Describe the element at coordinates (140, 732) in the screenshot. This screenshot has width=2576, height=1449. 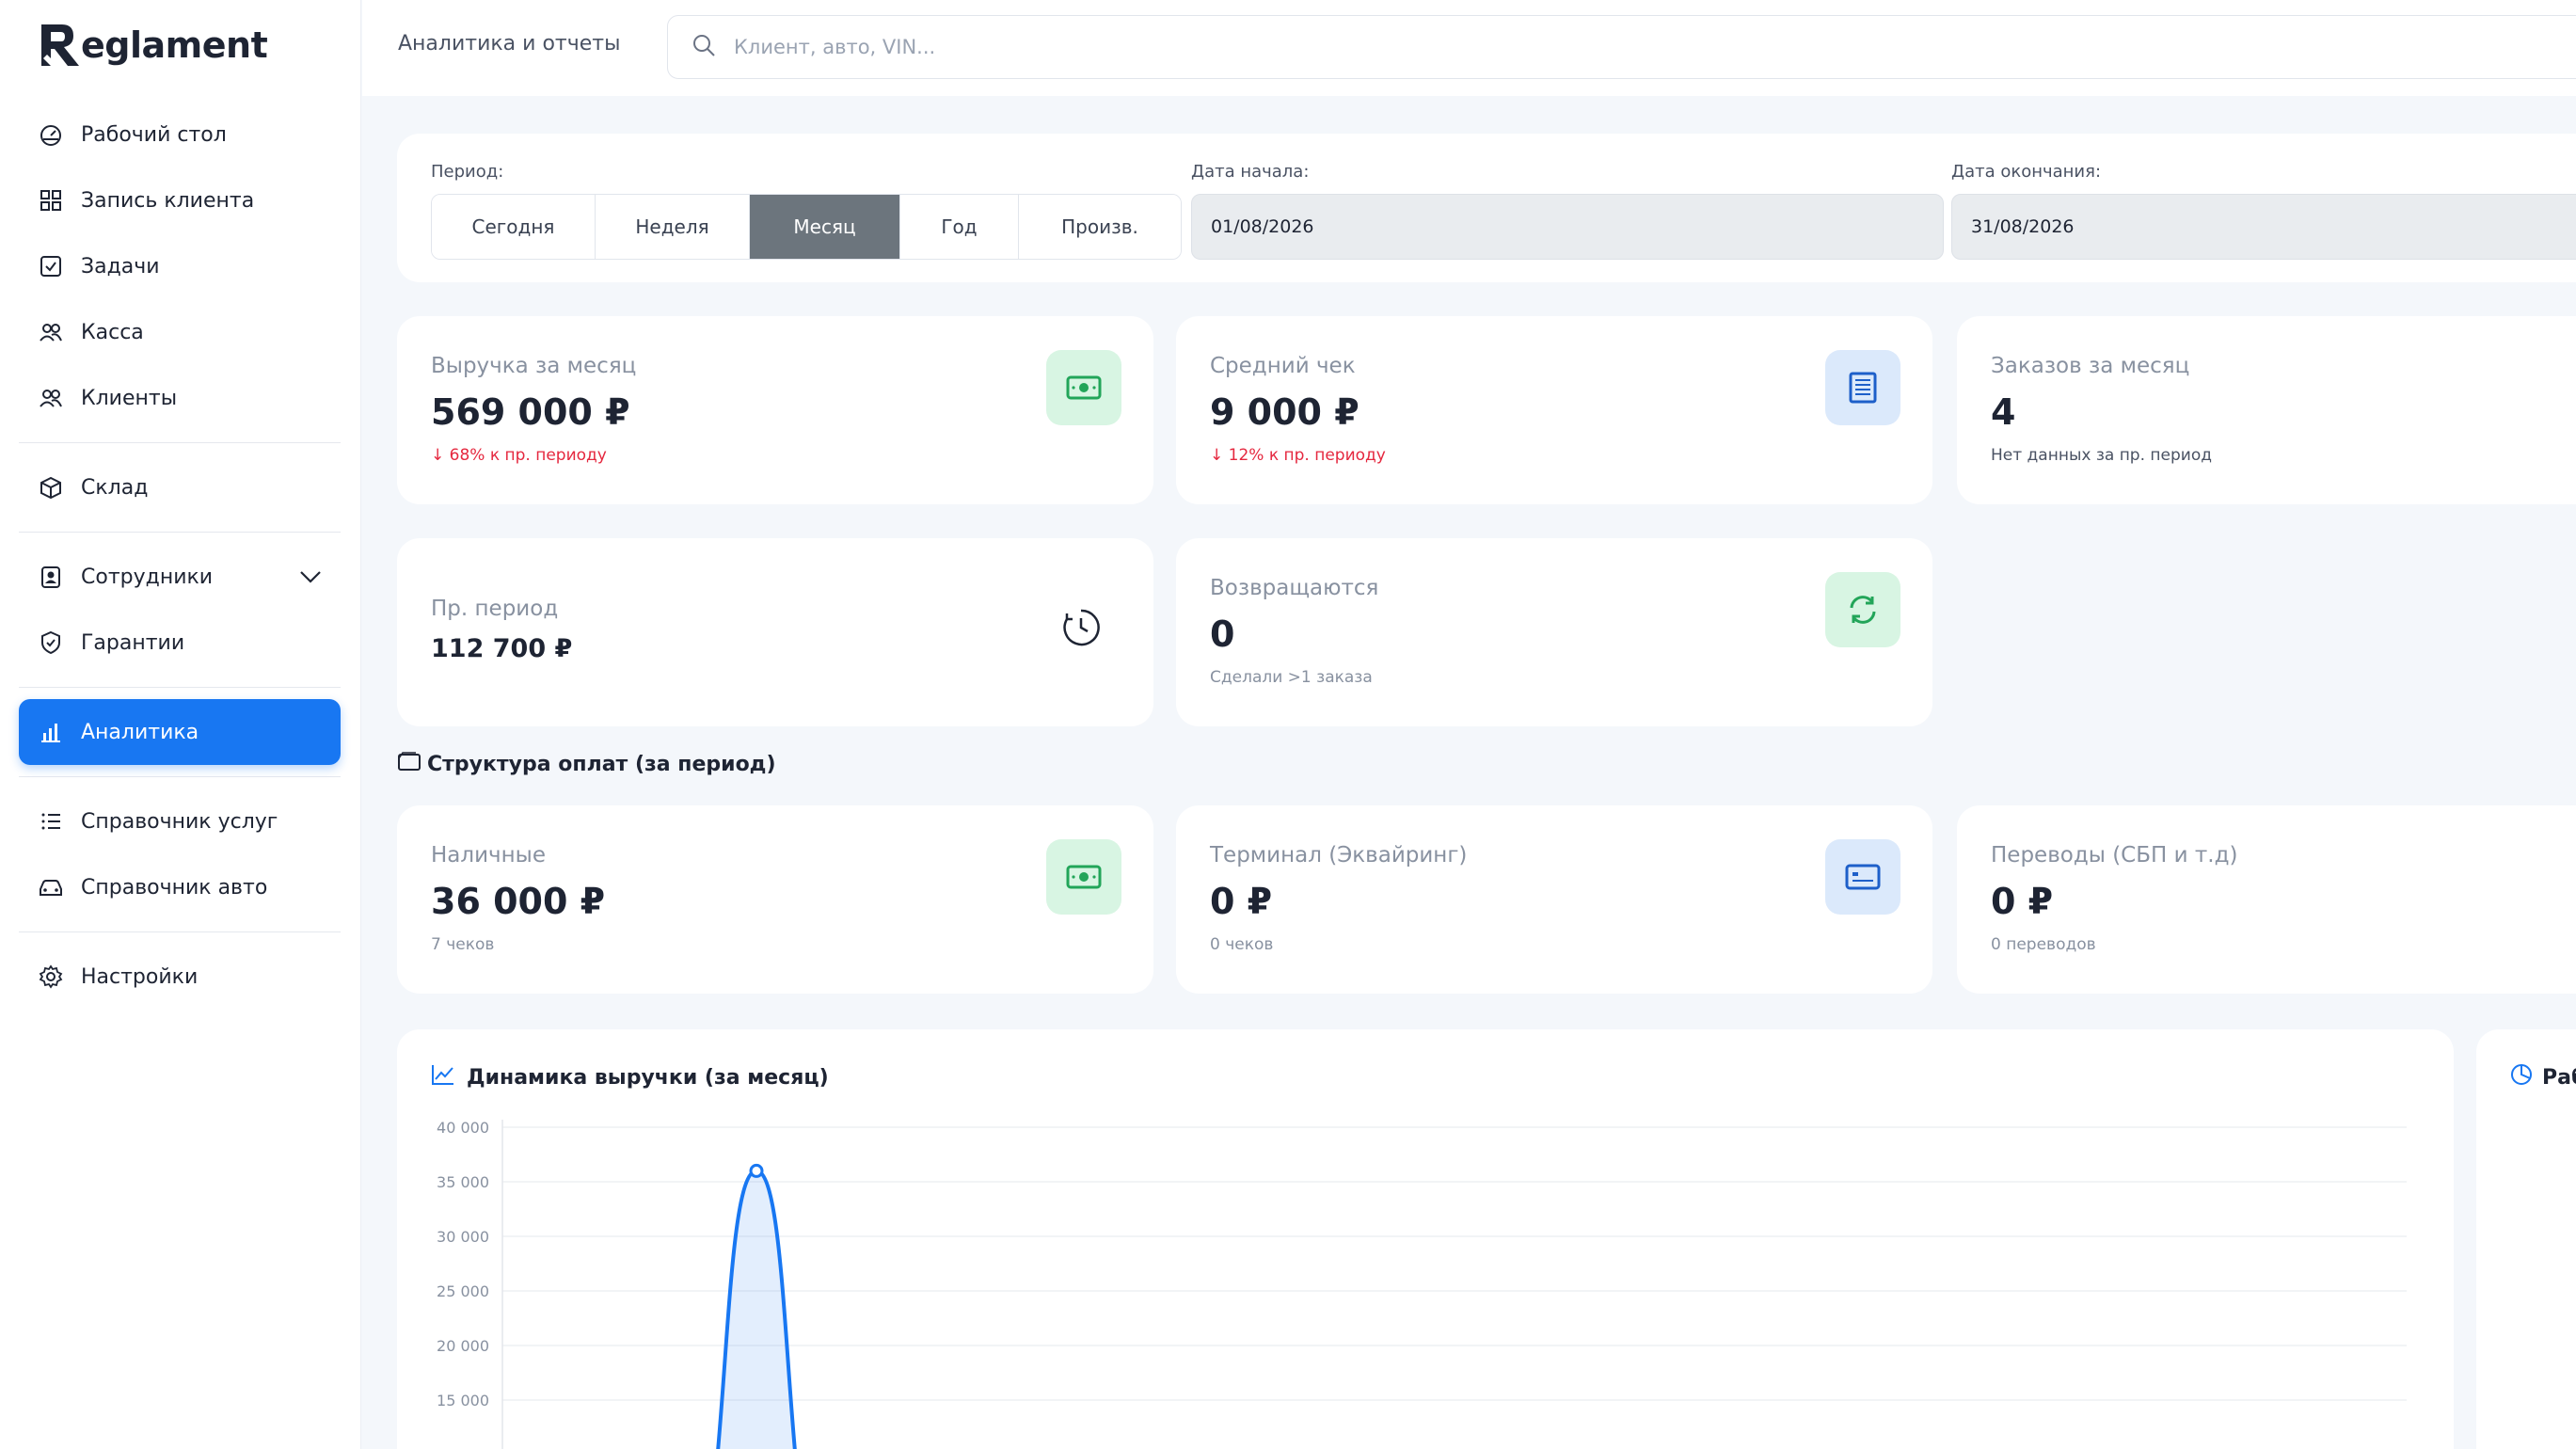
I see `sidebar-item-label: Аналитика` at that location.